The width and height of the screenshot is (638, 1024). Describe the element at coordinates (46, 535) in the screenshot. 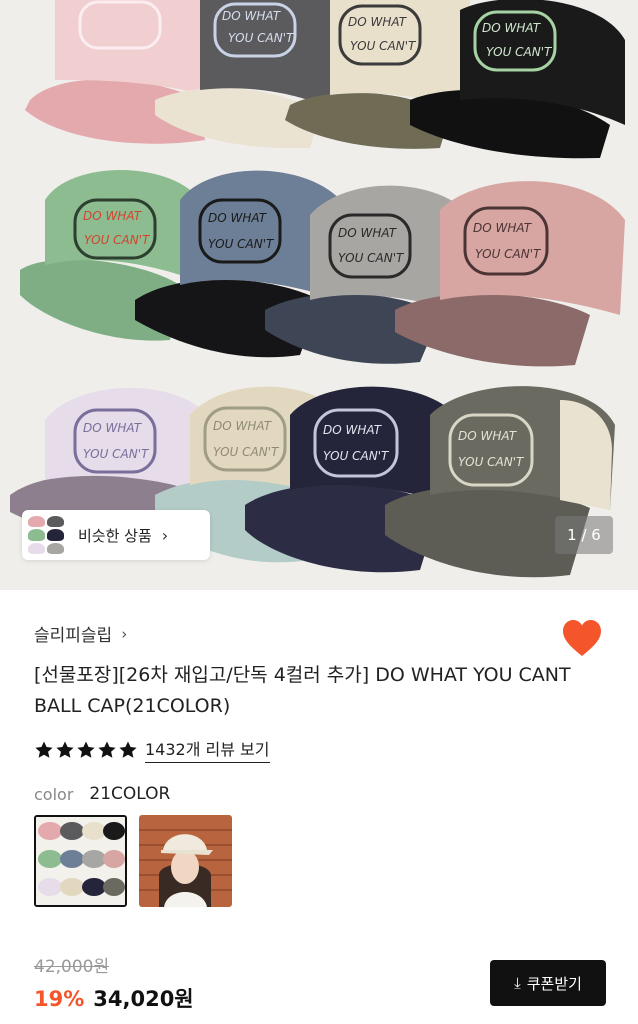

I see `similar-products-thumbnail` at that location.